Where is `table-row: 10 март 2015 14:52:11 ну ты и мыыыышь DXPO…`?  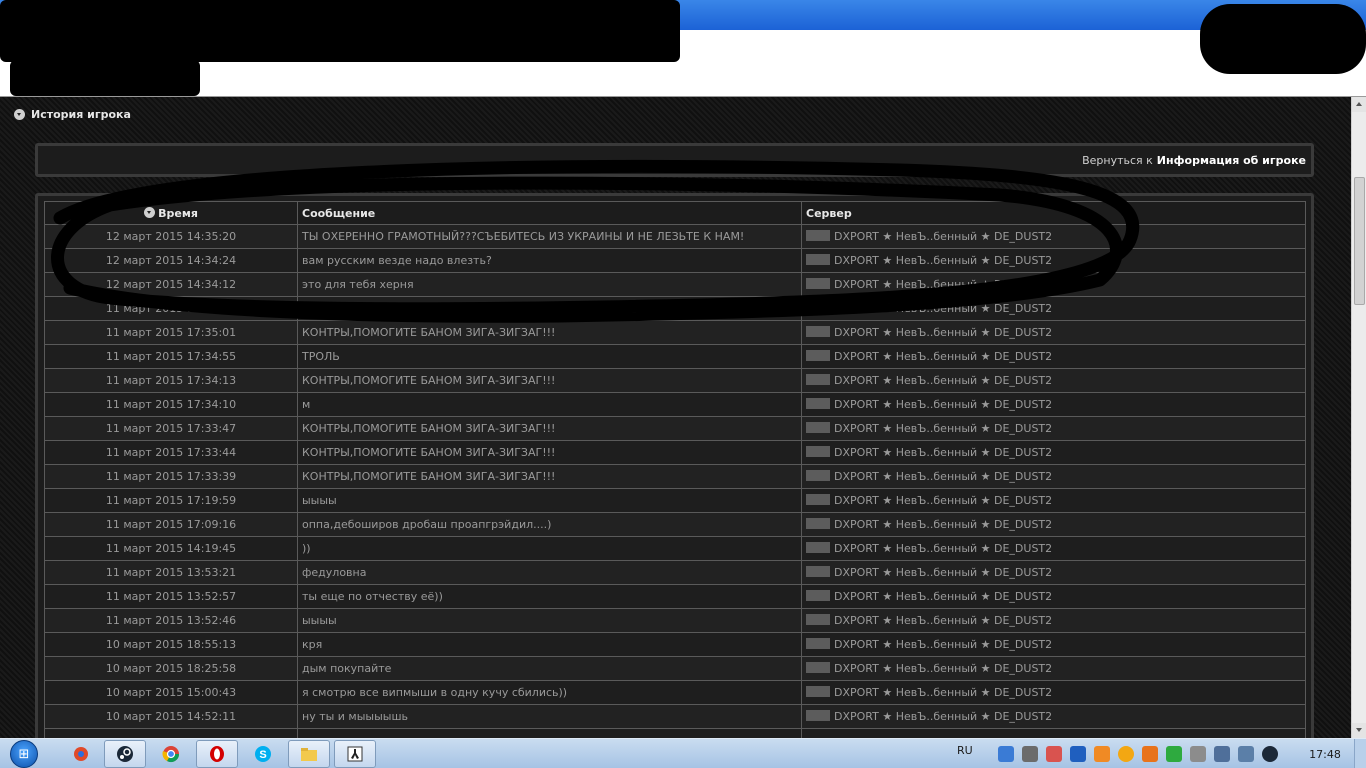
table-row: 10 март 2015 14:52:11 ну ты и мыыыышь DXPO… is located at coordinates (675, 716).